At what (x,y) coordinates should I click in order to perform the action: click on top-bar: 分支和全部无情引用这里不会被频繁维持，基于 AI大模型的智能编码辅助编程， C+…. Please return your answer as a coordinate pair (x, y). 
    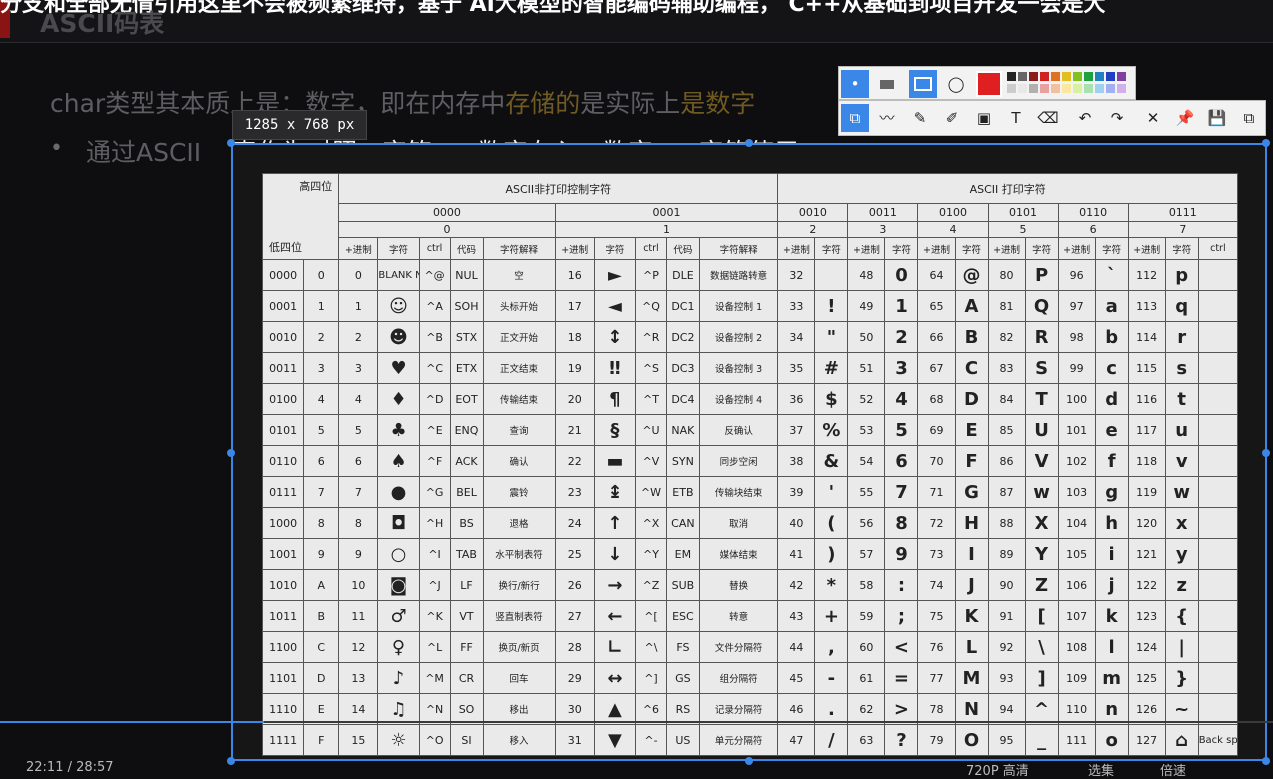
    Looking at the image, I should click on (636, 21).